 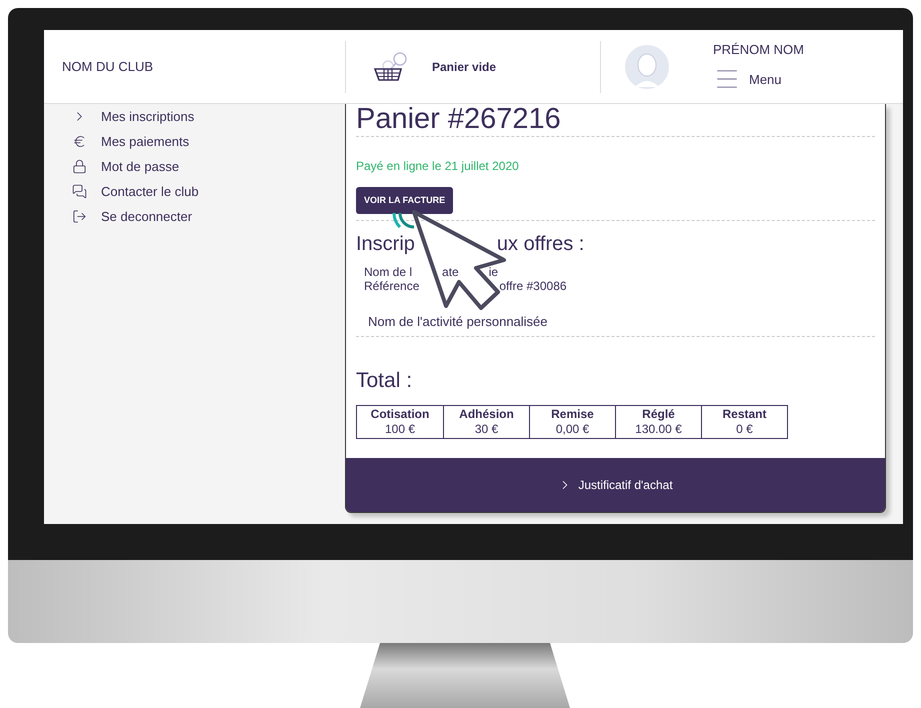 What do you see at coordinates (208, 116) in the screenshot?
I see `sidebar-link: Mes inscriptions` at bounding box center [208, 116].